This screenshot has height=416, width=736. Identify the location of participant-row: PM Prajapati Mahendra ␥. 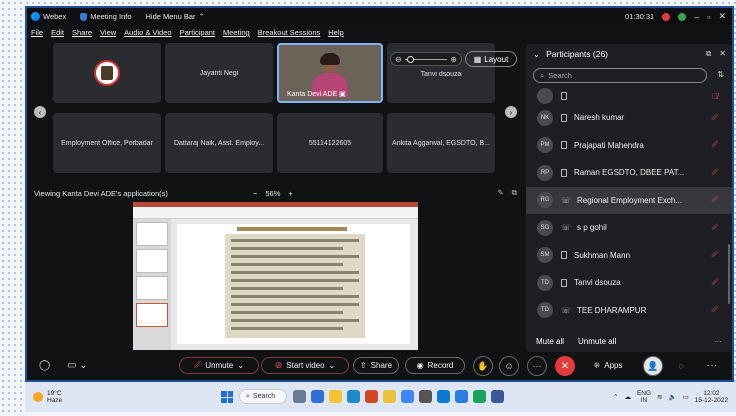
(629, 146).